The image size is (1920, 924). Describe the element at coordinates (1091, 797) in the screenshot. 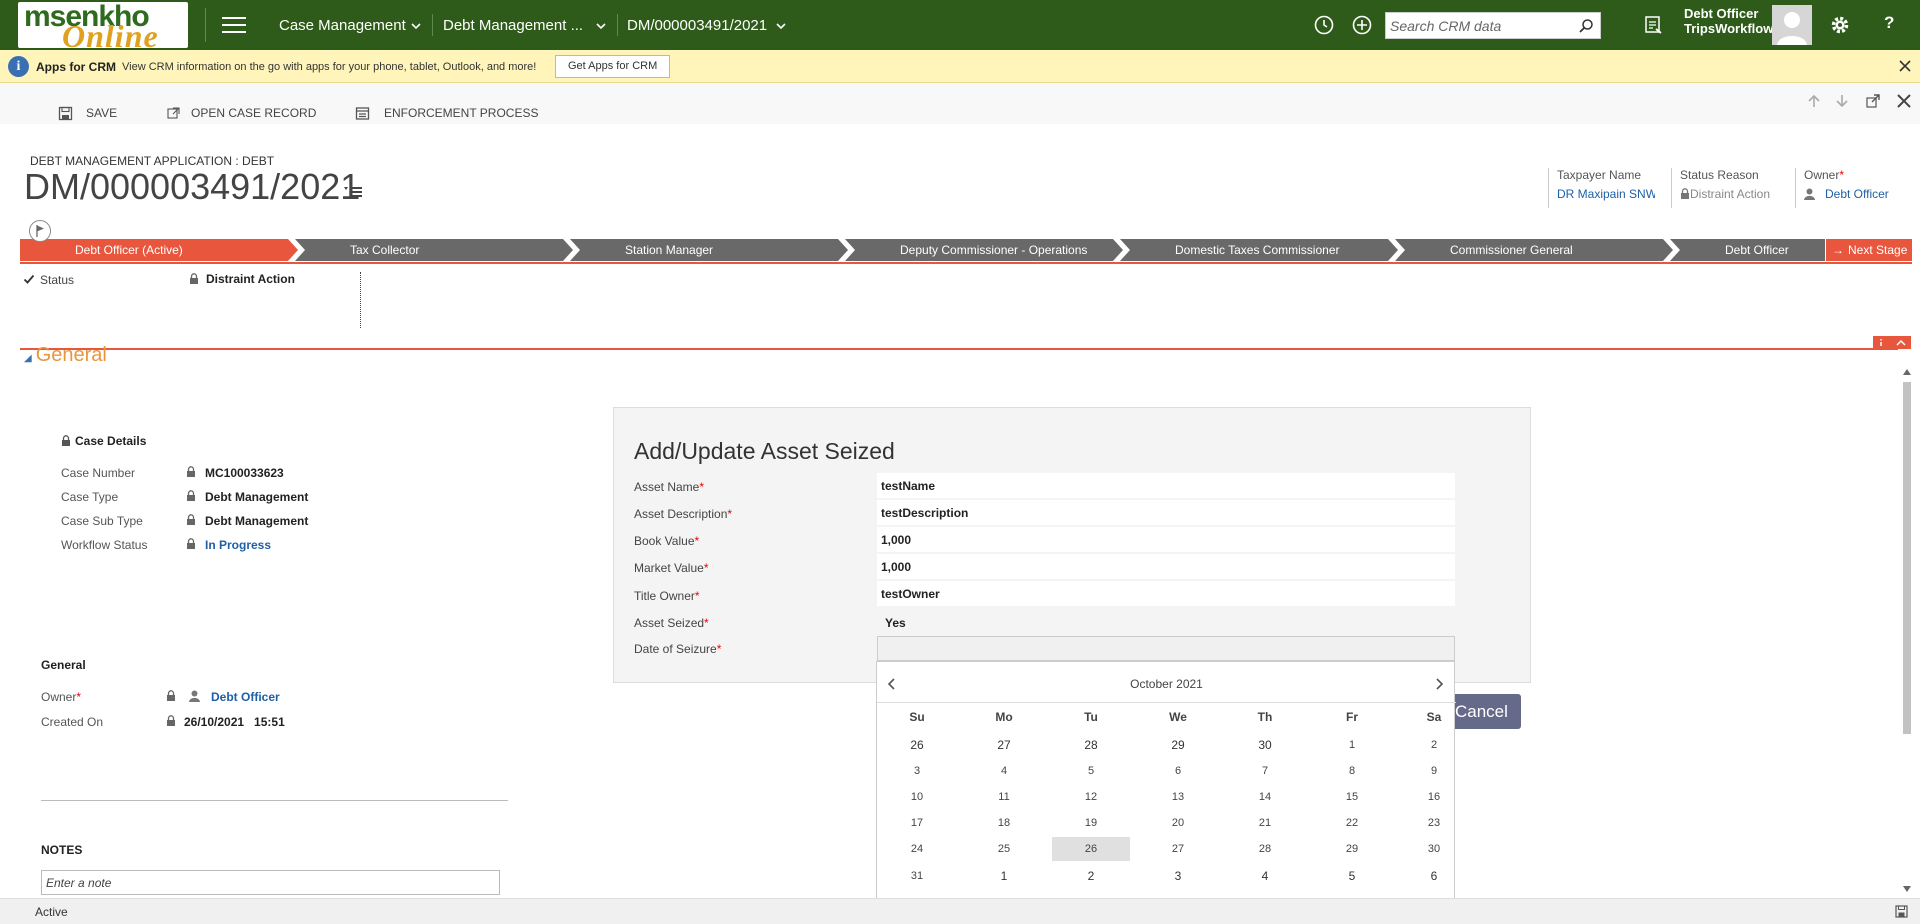

I see `calendar-day: 12` at that location.